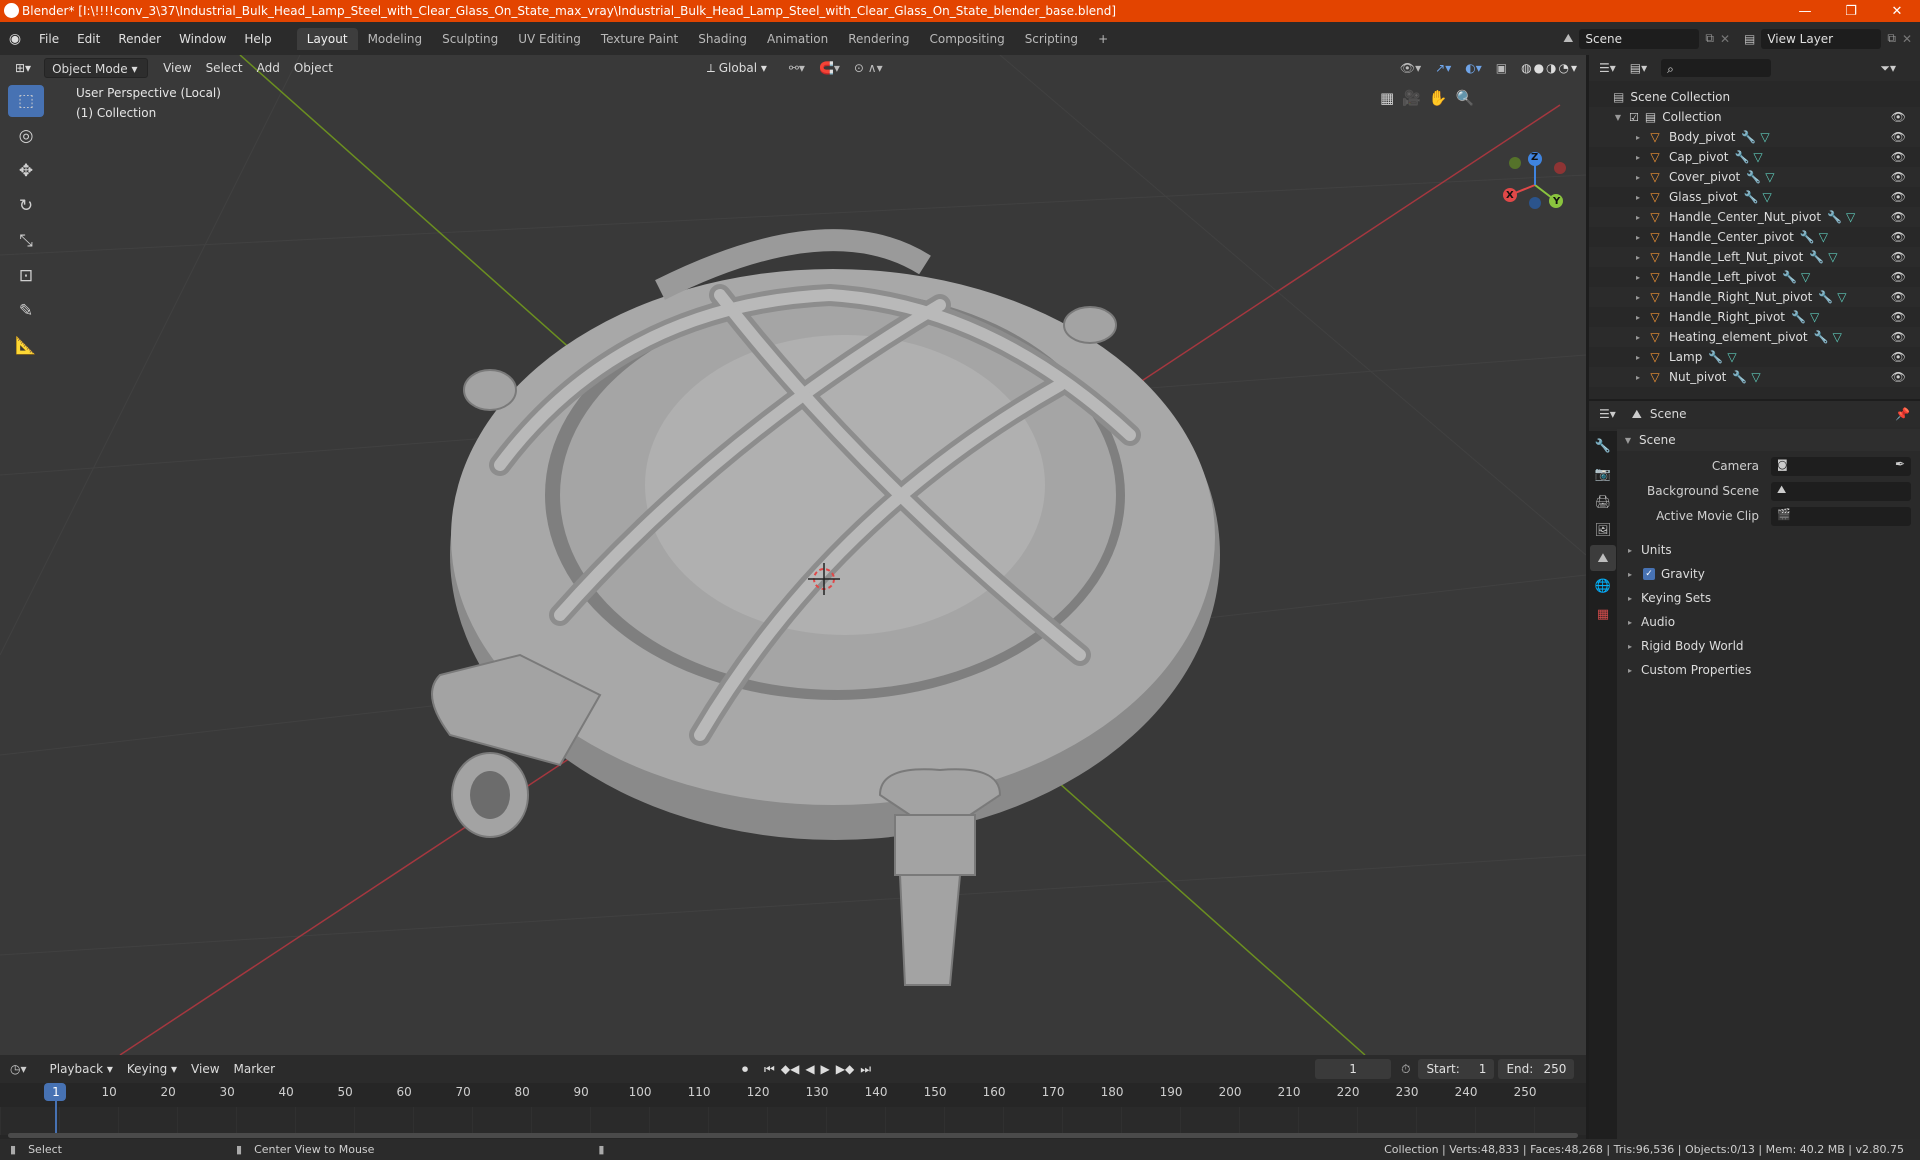 This screenshot has height=1160, width=1920. I want to click on view-layer-field: View Layer, so click(1821, 38).